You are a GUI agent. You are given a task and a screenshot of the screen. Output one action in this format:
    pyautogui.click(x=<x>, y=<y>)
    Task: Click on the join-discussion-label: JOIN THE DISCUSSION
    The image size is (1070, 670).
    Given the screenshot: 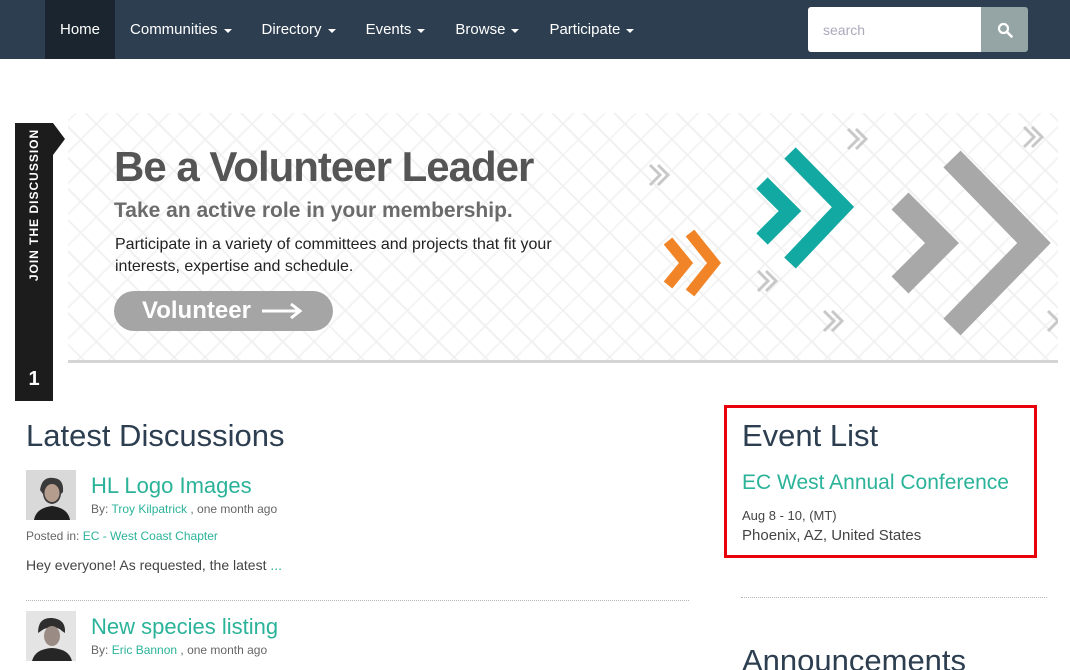 What is the action you would take?
    pyautogui.click(x=34, y=205)
    